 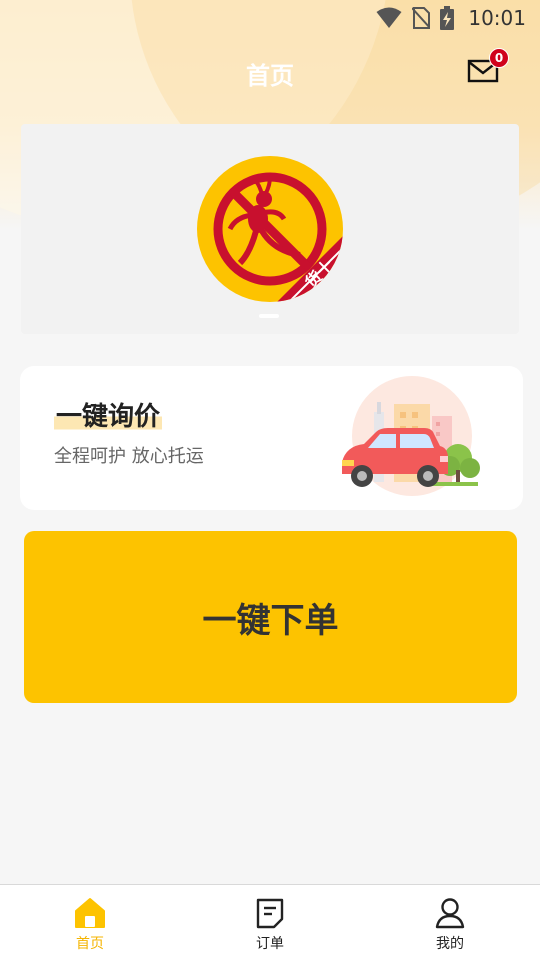 I want to click on battery-charging-icon, so click(x=447, y=18).